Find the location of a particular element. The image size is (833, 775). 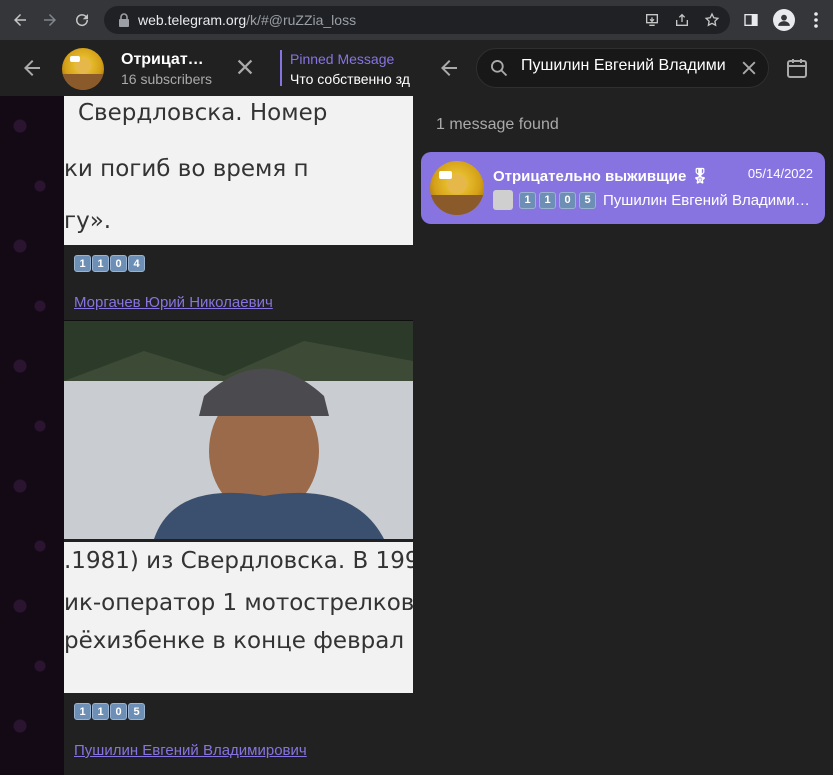

search-back-icon is located at coordinates (449, 68).